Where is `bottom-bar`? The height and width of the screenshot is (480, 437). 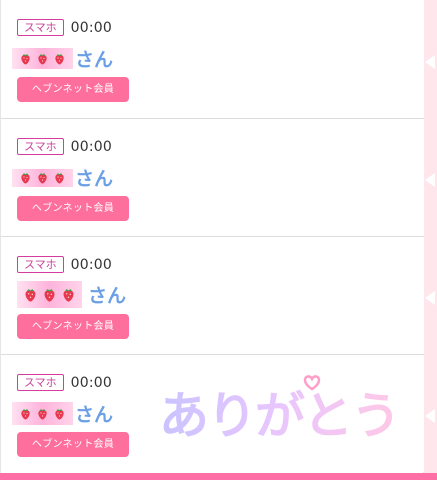
bottom-bar is located at coordinates (218, 476).